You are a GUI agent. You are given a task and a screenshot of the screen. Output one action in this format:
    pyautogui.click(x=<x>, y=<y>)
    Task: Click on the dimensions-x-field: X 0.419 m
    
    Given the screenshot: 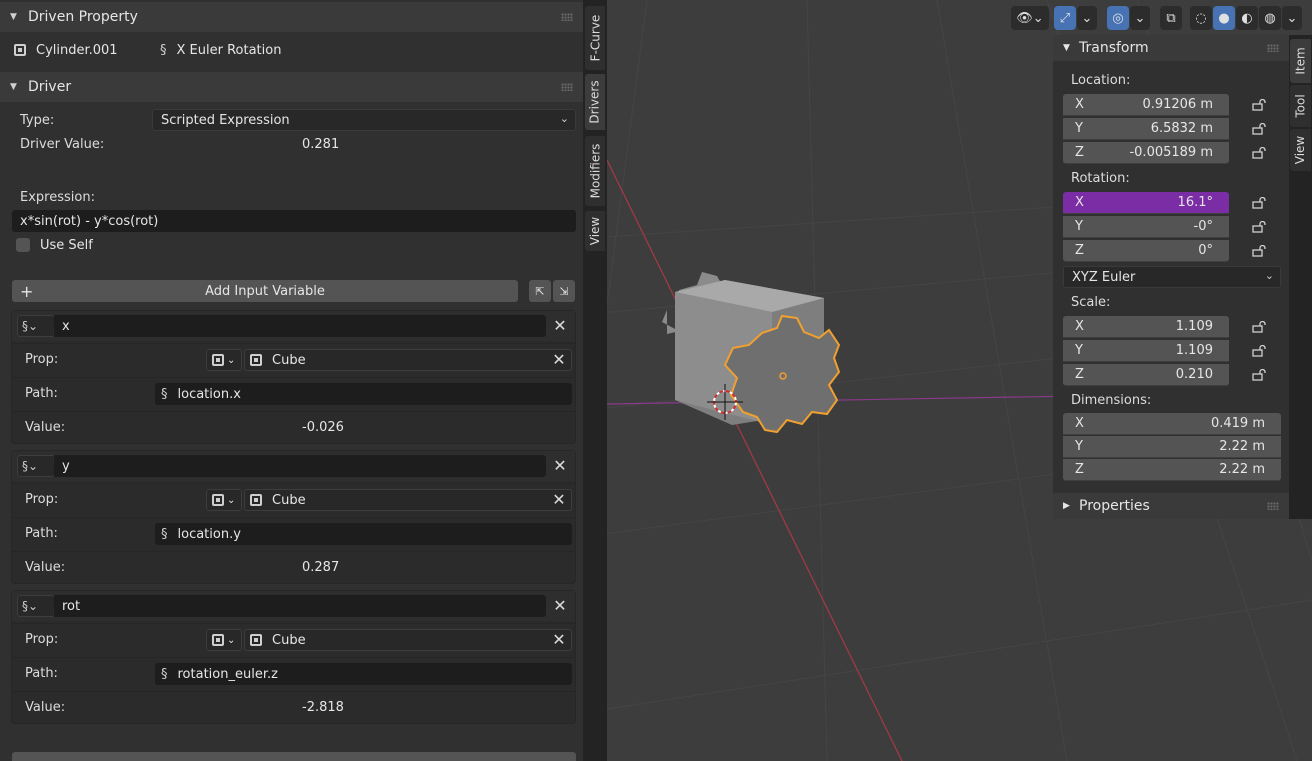 What is the action you would take?
    pyautogui.click(x=1172, y=424)
    